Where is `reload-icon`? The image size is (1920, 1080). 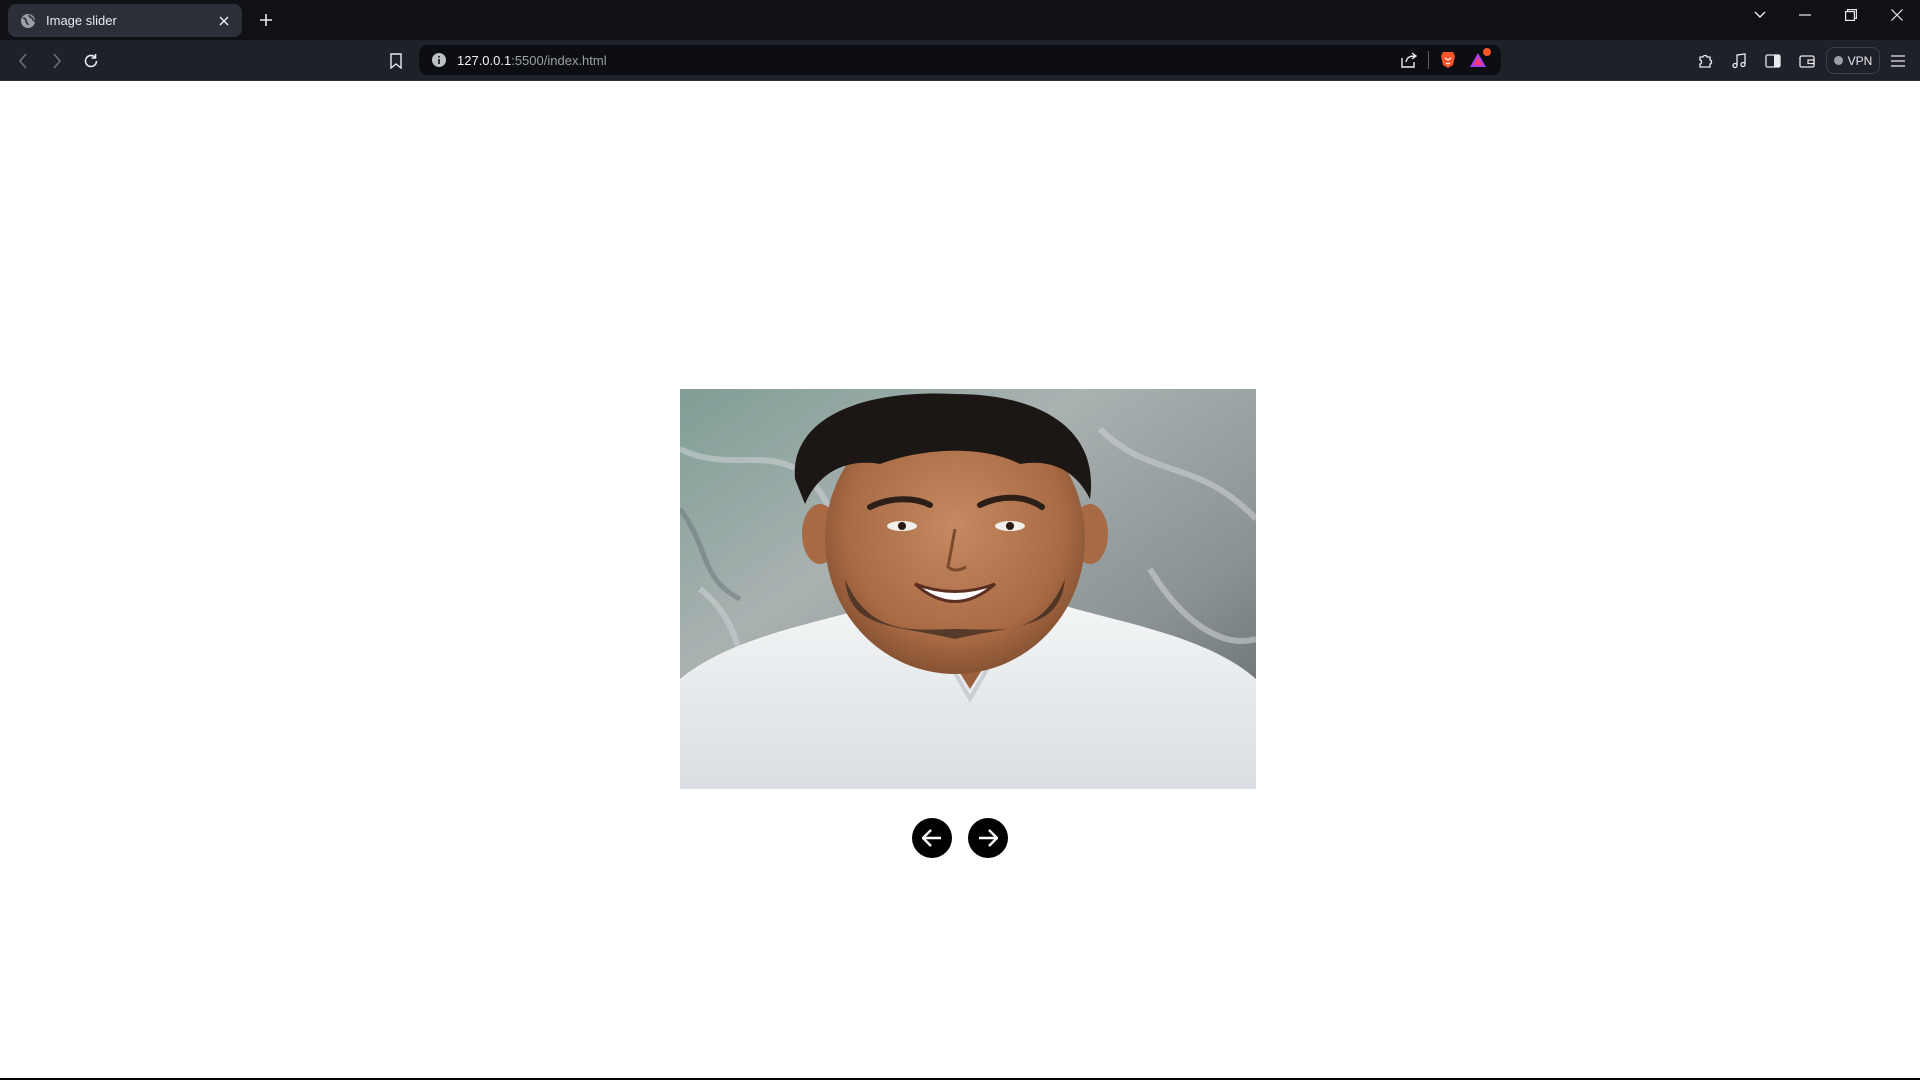 reload-icon is located at coordinates (91, 61).